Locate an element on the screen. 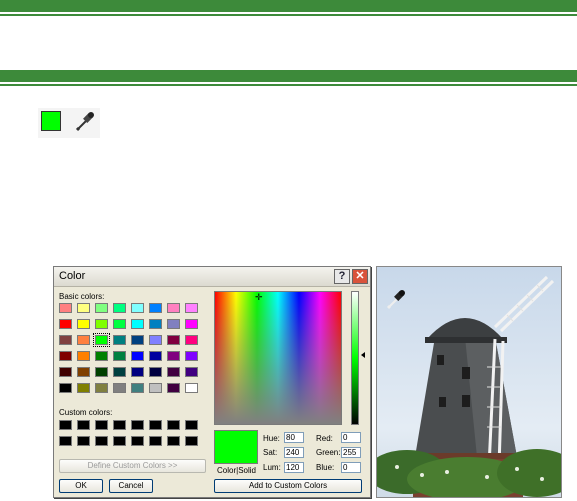 The width and height of the screenshot is (577, 501). color-spectrum: ✛ is located at coordinates (278, 358).